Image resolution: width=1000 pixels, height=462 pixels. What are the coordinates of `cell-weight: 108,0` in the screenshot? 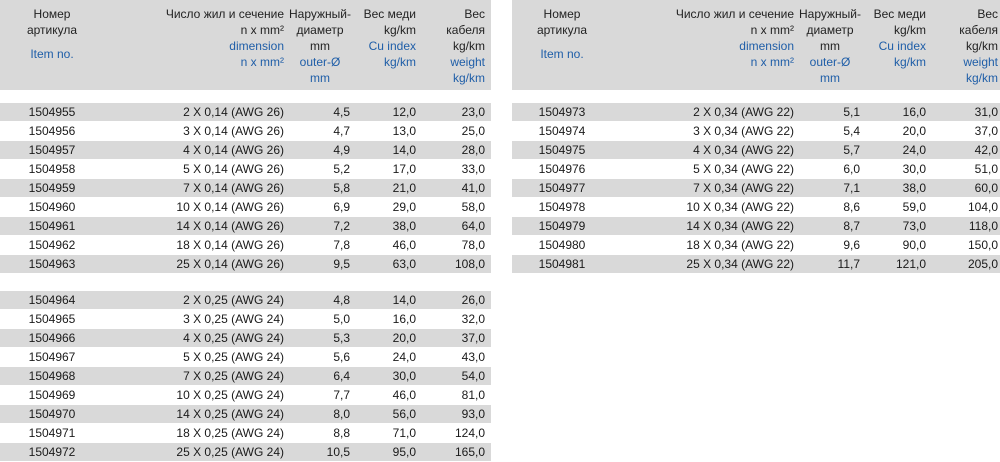 It's located at (469, 264).